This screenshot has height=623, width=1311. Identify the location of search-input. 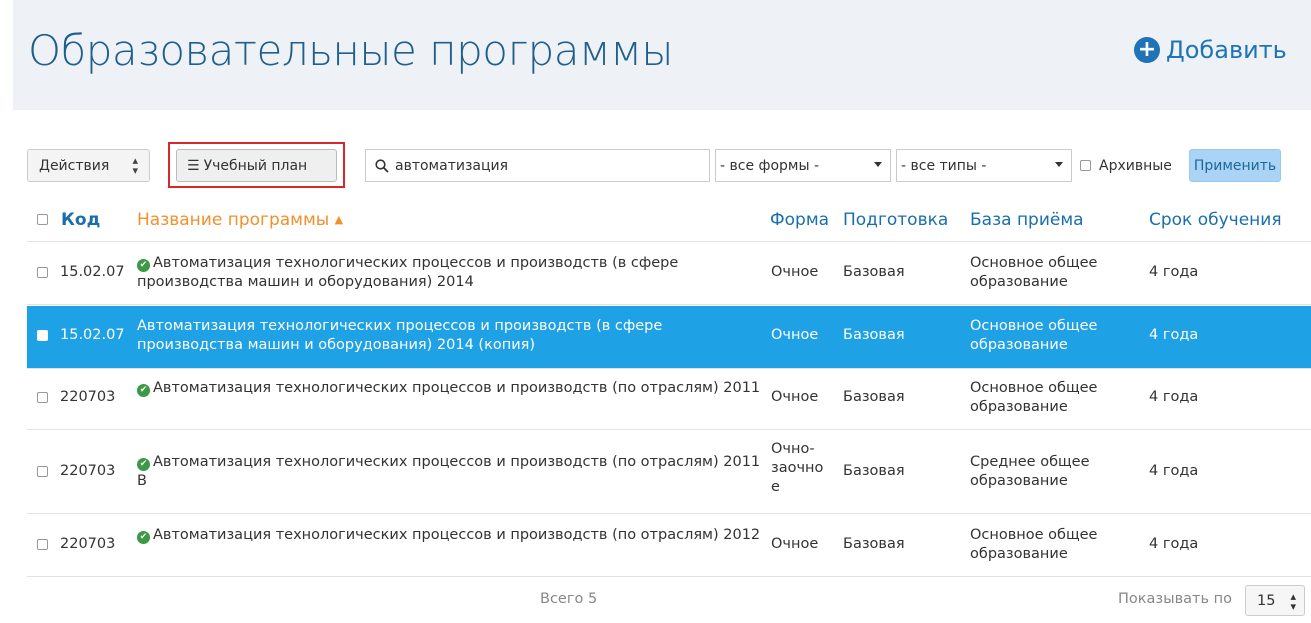
(545, 165).